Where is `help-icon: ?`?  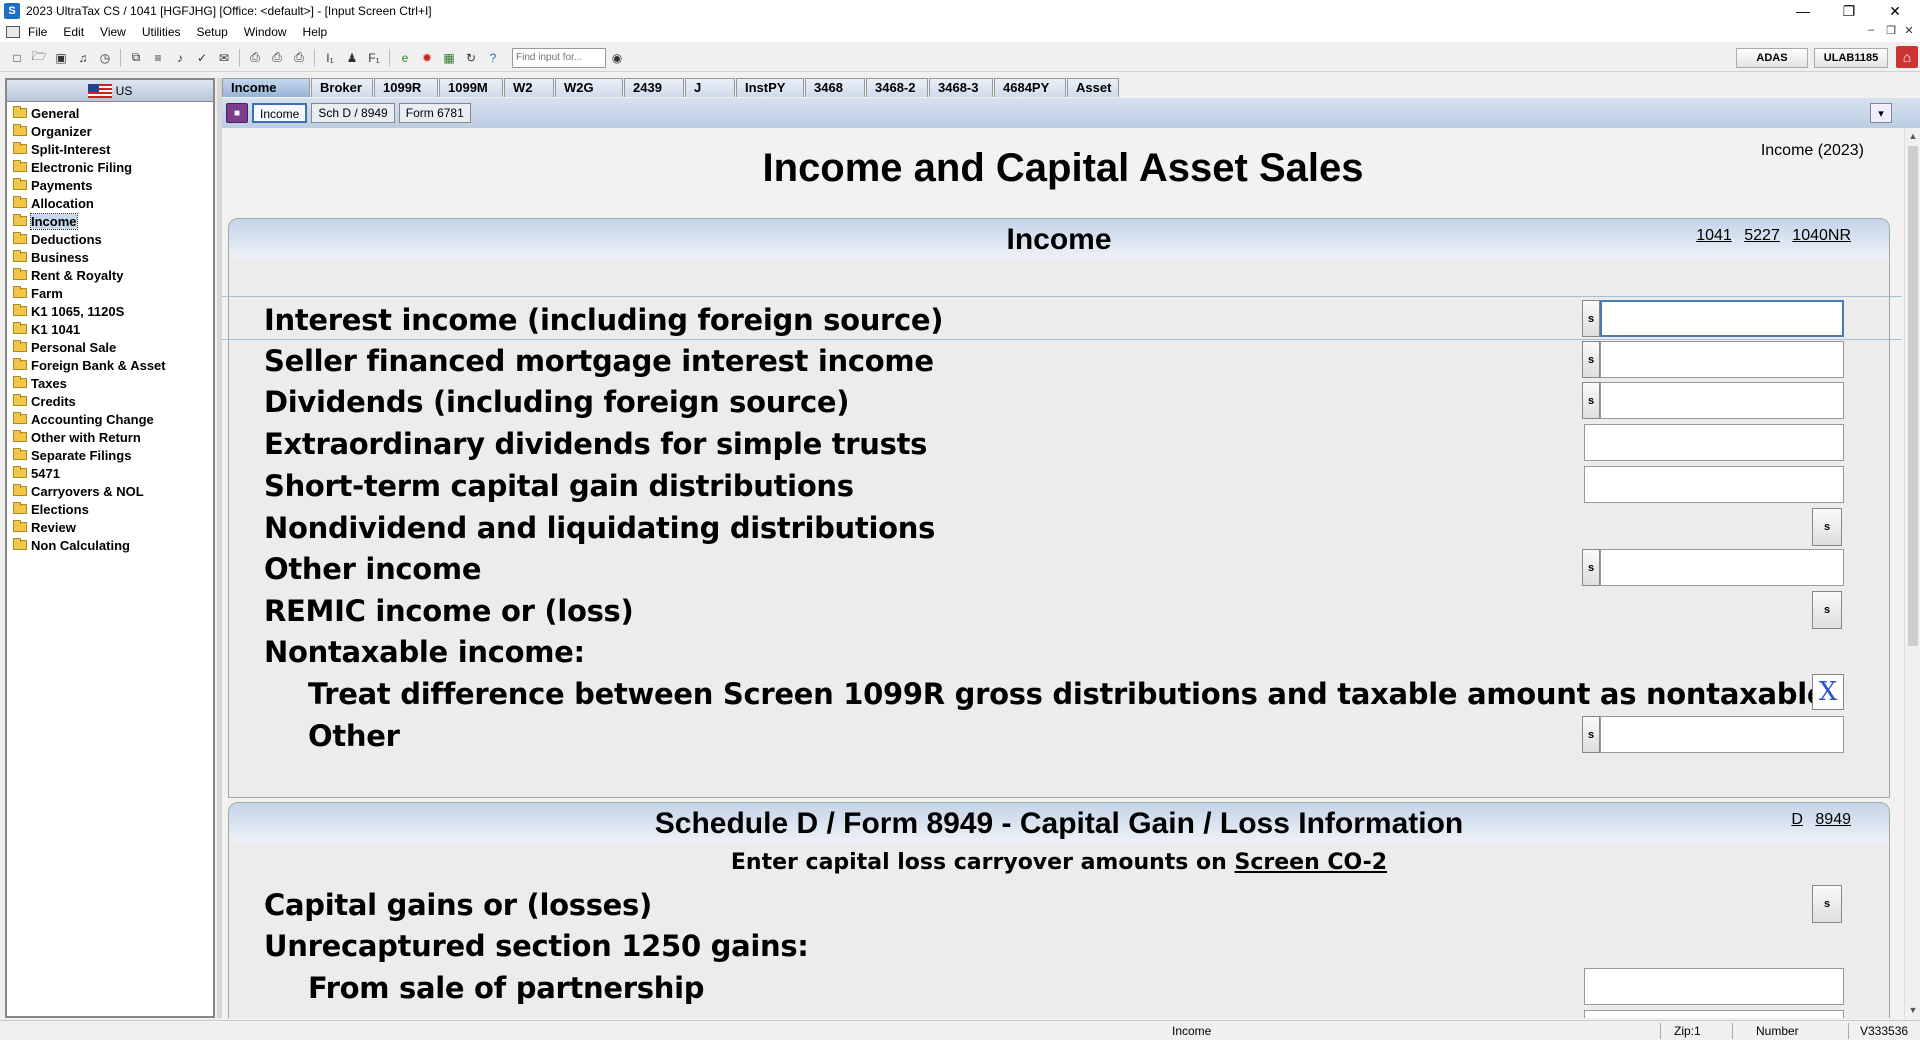 help-icon: ? is located at coordinates (493, 58).